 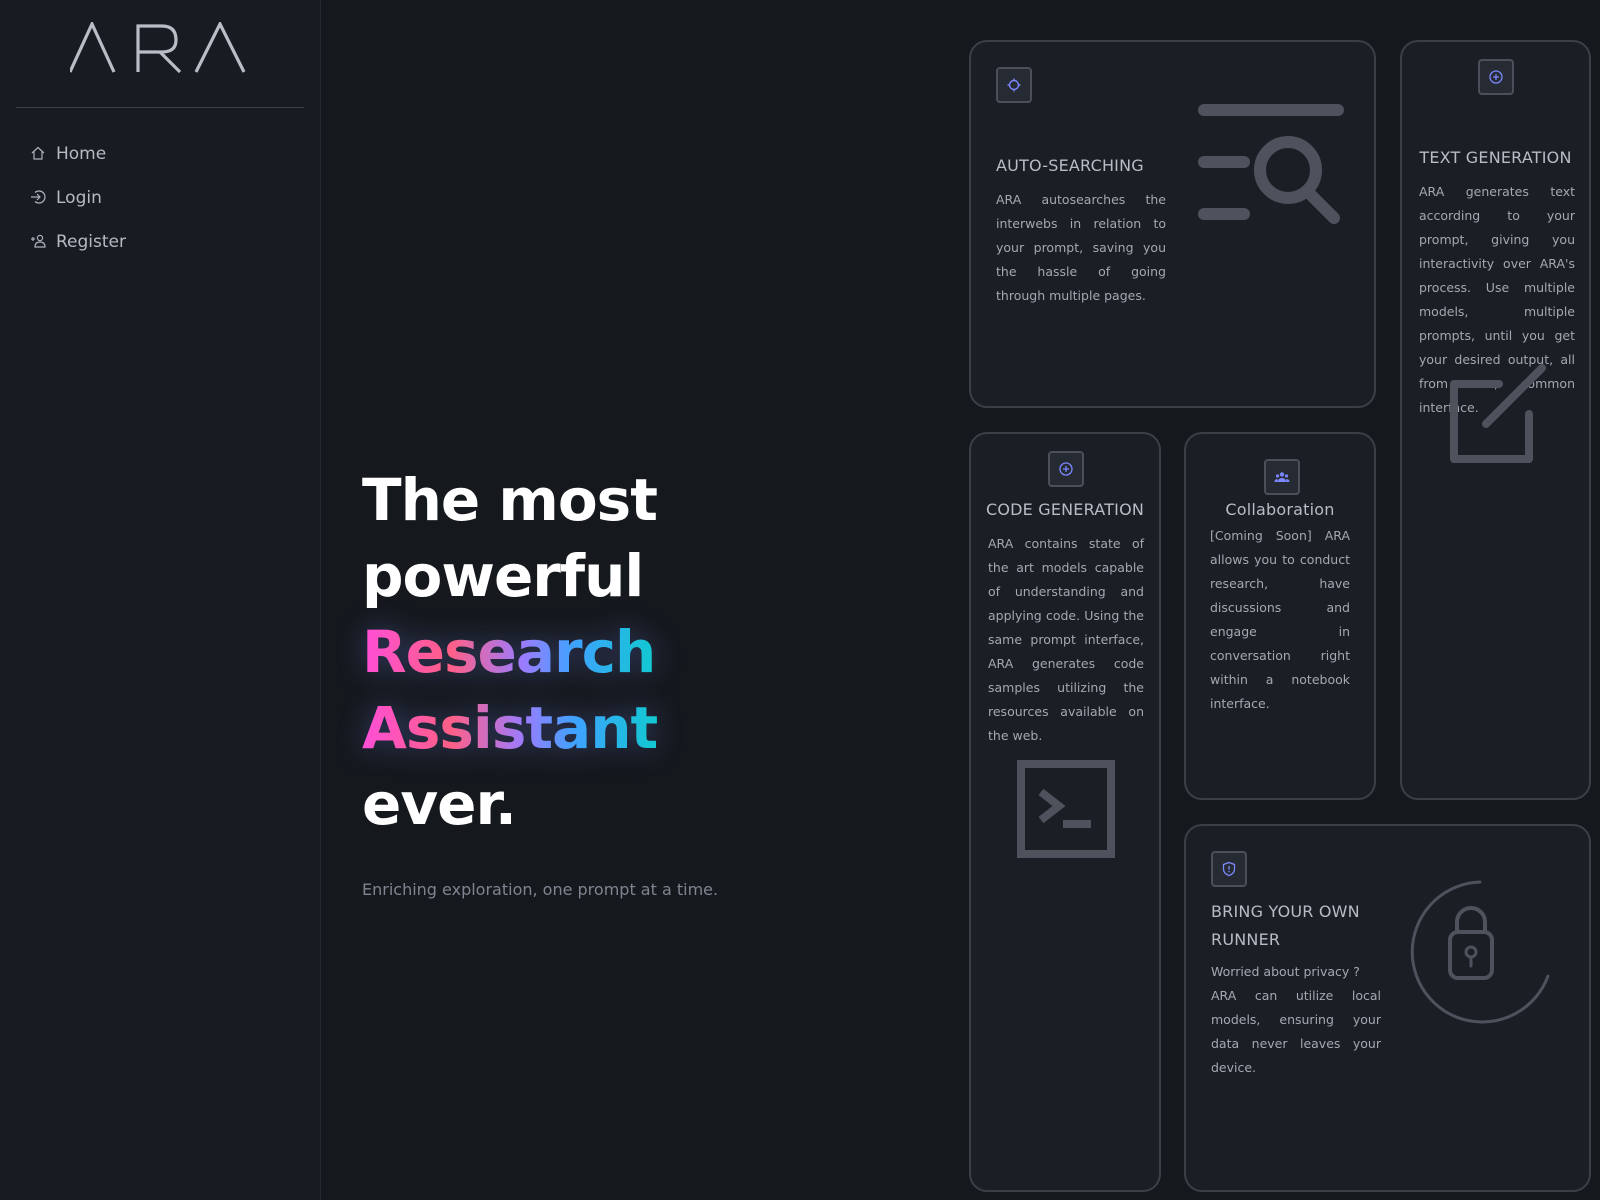 I want to click on terminal-icon, so click(x=1066, y=811).